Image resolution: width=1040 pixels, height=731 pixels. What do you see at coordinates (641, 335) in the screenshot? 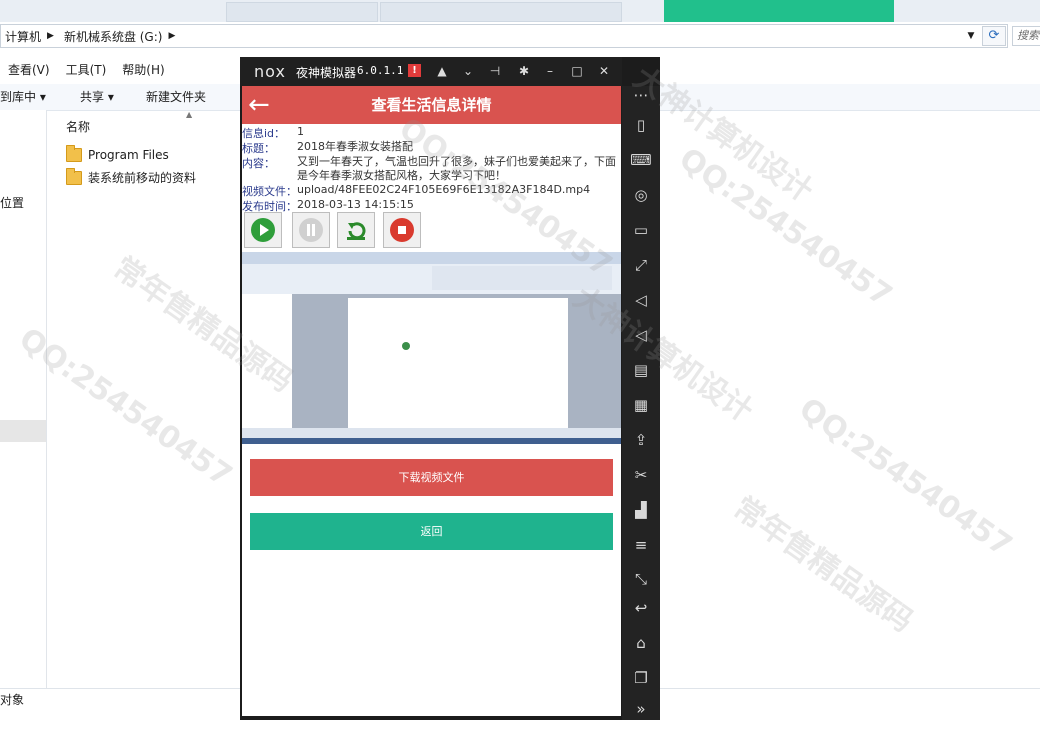
I see `volume-down-icon: ◁` at bounding box center [641, 335].